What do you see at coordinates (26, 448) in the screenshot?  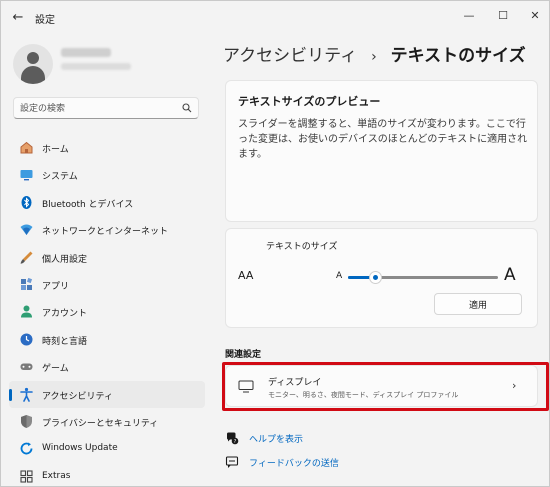 I see `windows-update-icon` at bounding box center [26, 448].